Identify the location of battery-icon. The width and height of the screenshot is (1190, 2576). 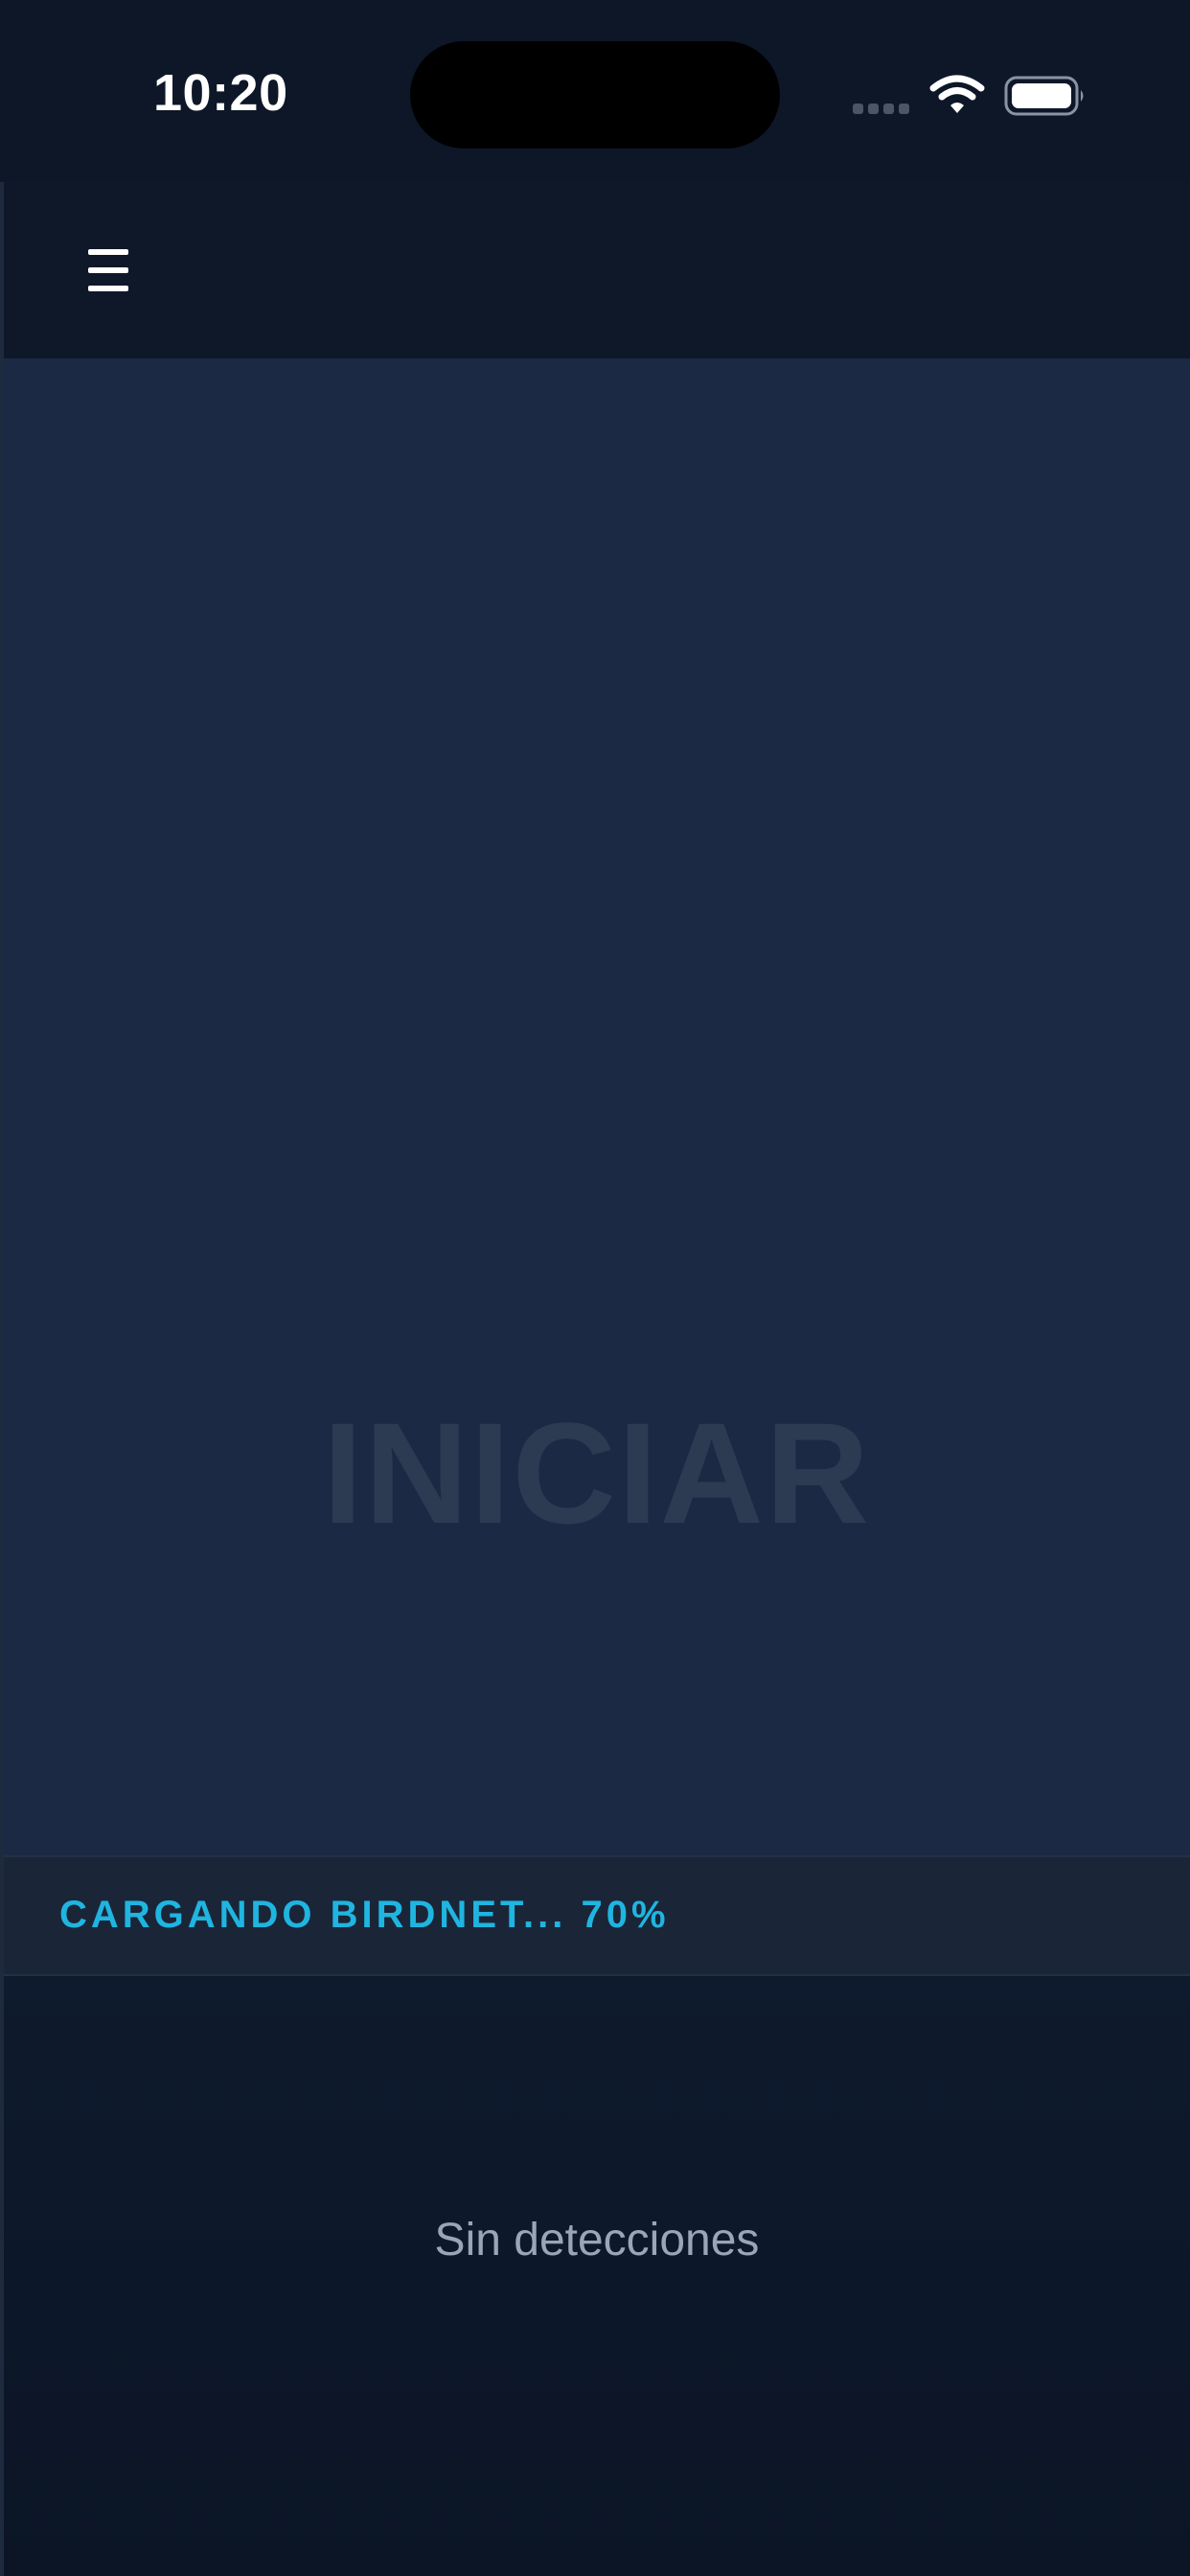
(1044, 96).